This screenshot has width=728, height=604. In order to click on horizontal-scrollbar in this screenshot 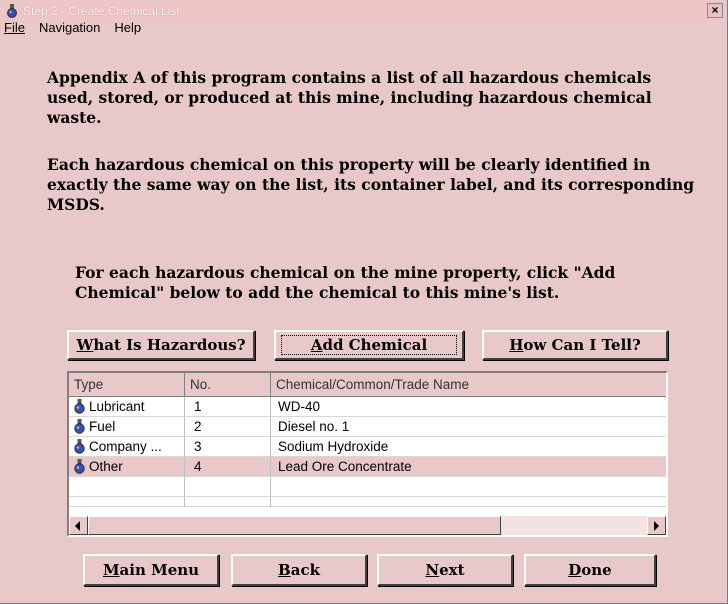, I will do `click(367, 525)`.